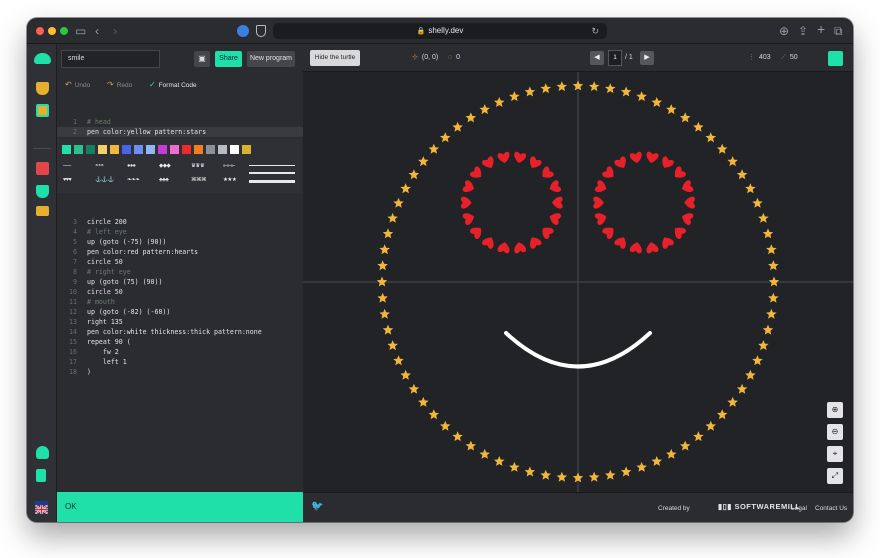 This screenshot has height=558, width=880. Describe the element at coordinates (180, 292) in the screenshot. I see `code-line: 10 circle 50` at that location.